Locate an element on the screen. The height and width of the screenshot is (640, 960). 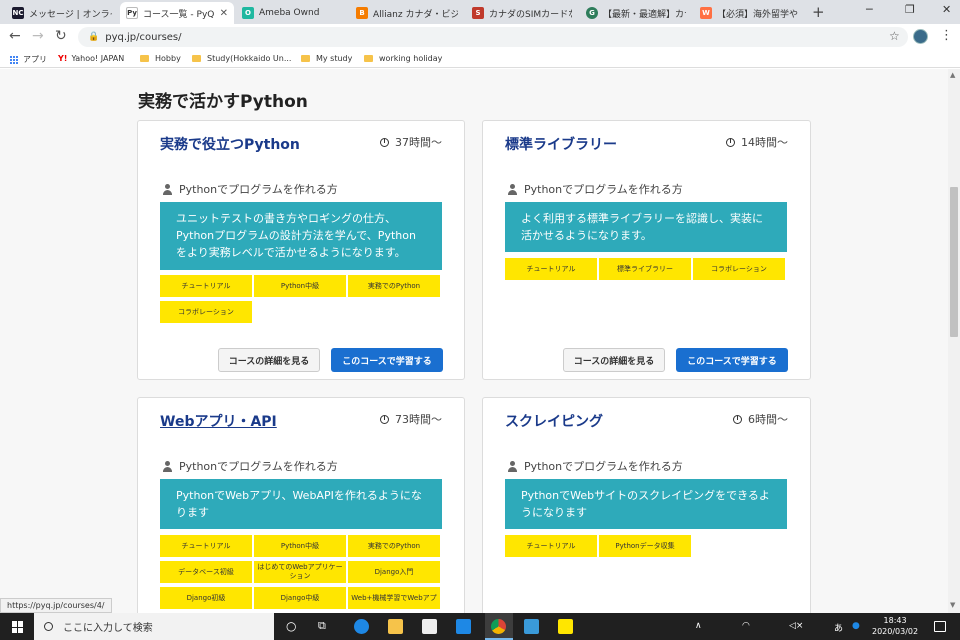
task-view-icon: ⧉ is located at coordinates (322, 626).